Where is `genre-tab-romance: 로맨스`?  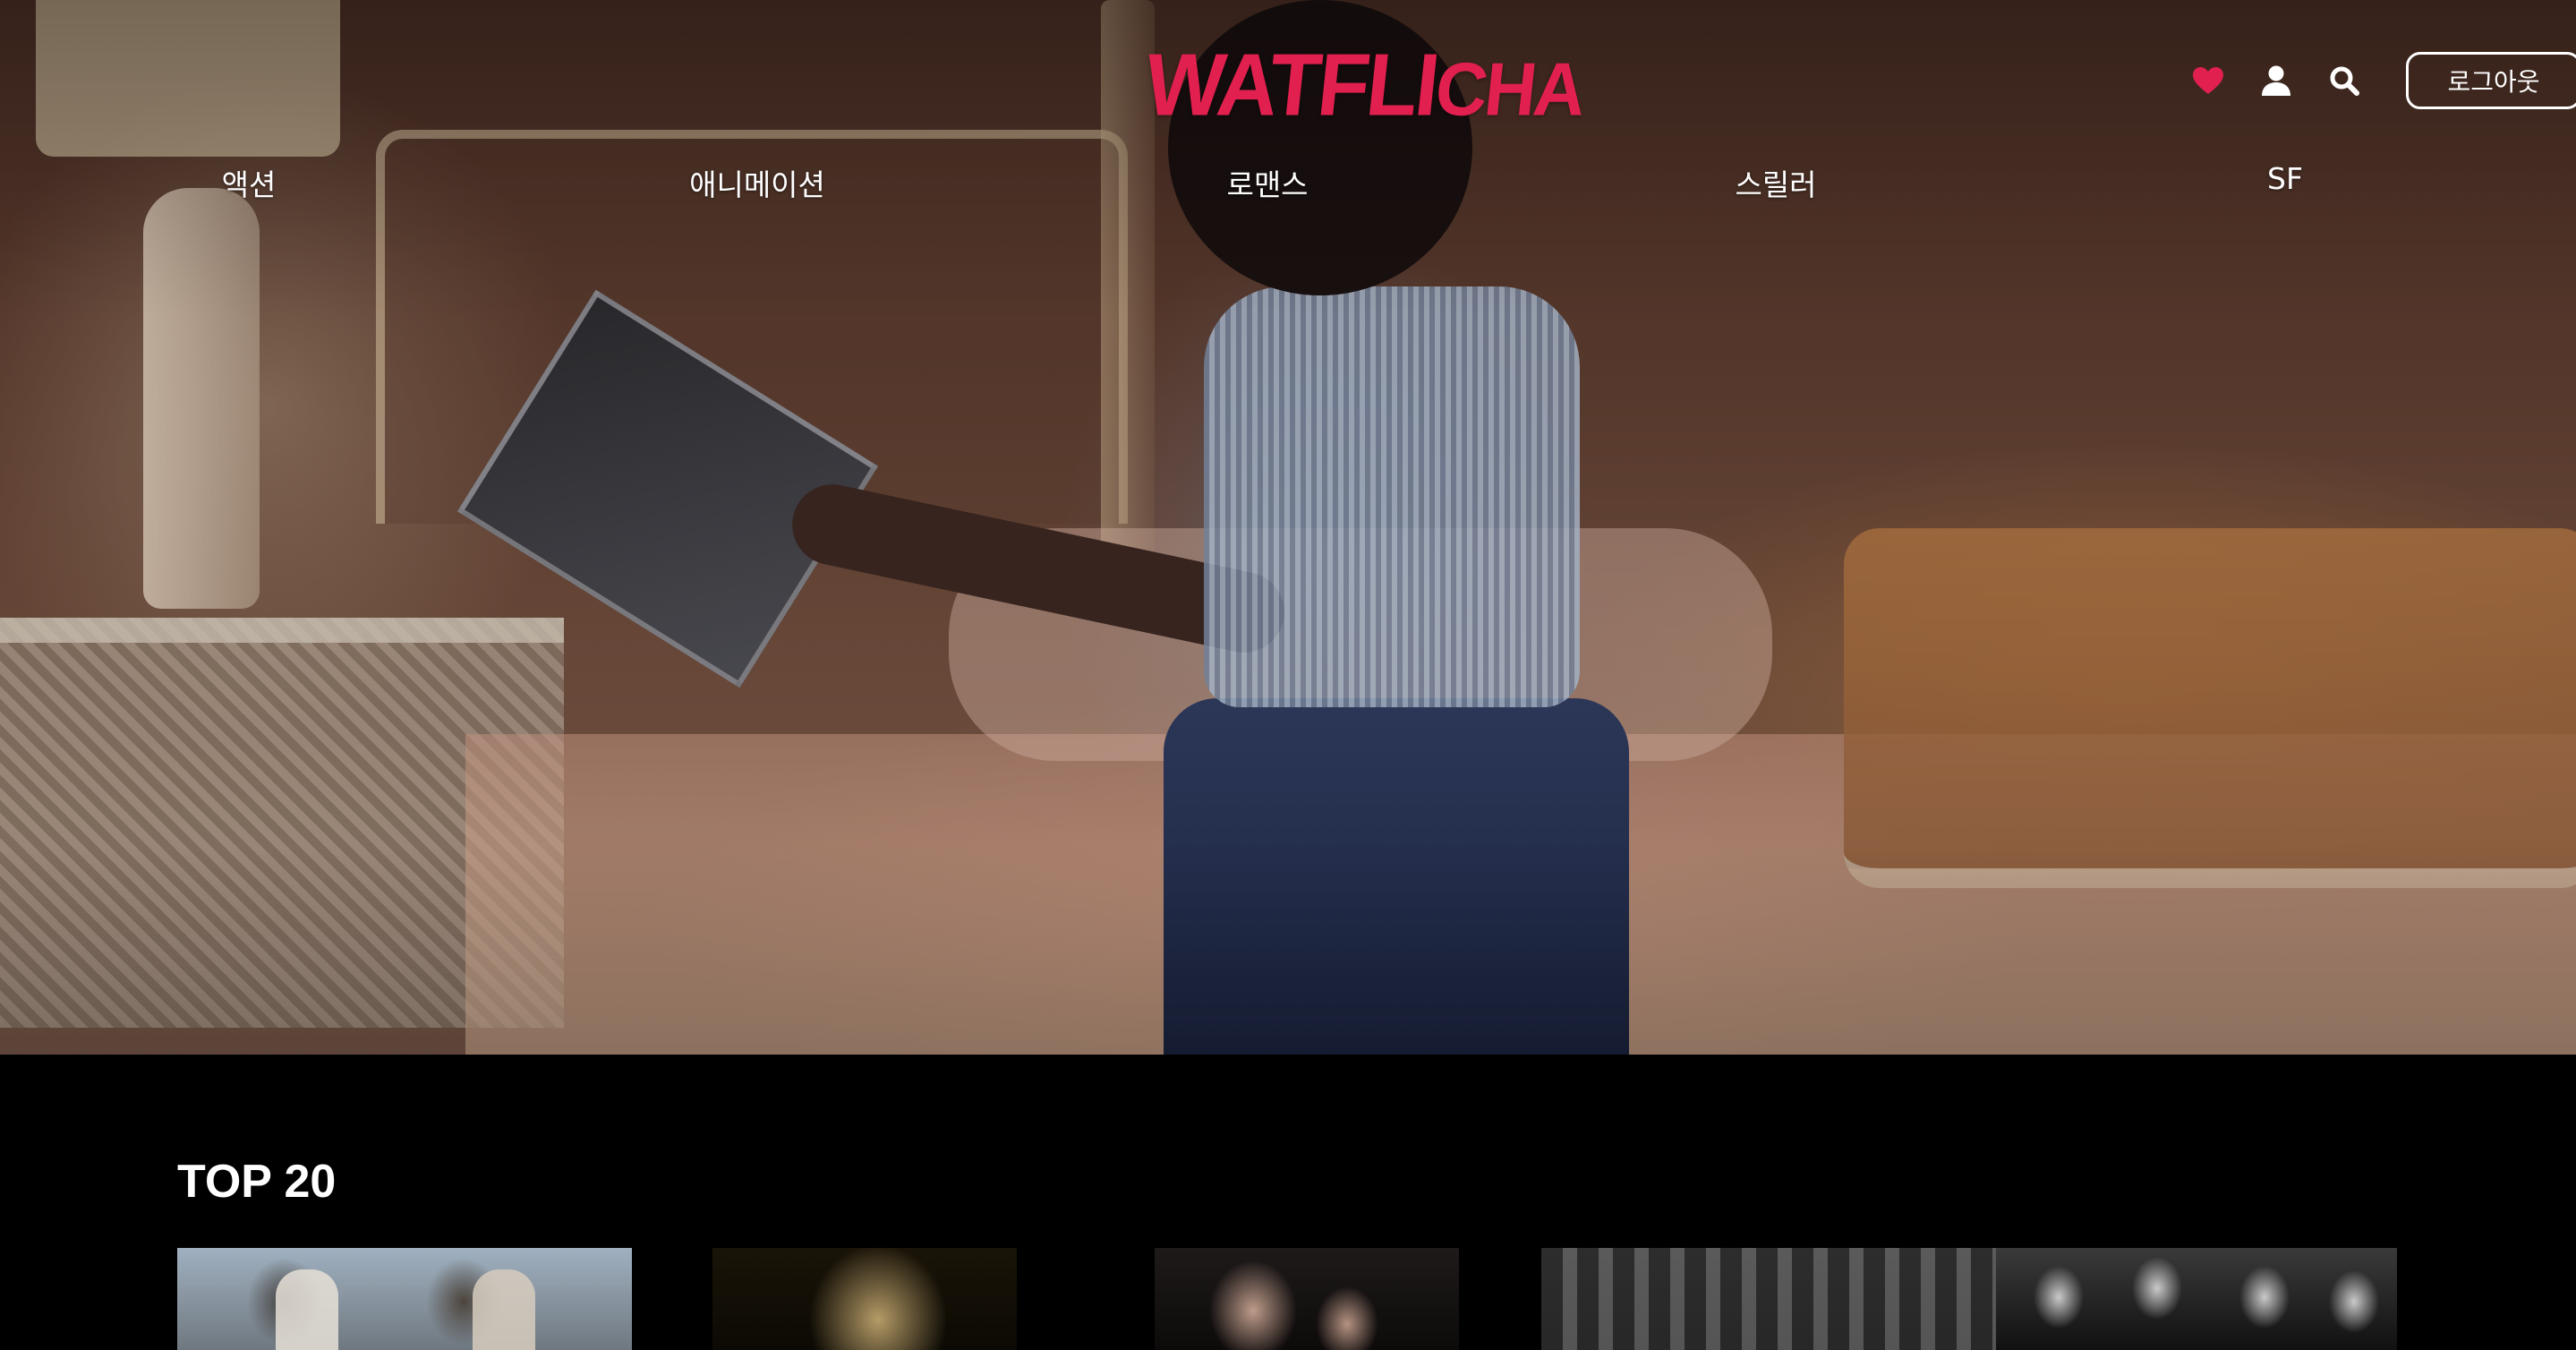
genre-tab-romance: 로맨스 is located at coordinates (1267, 182).